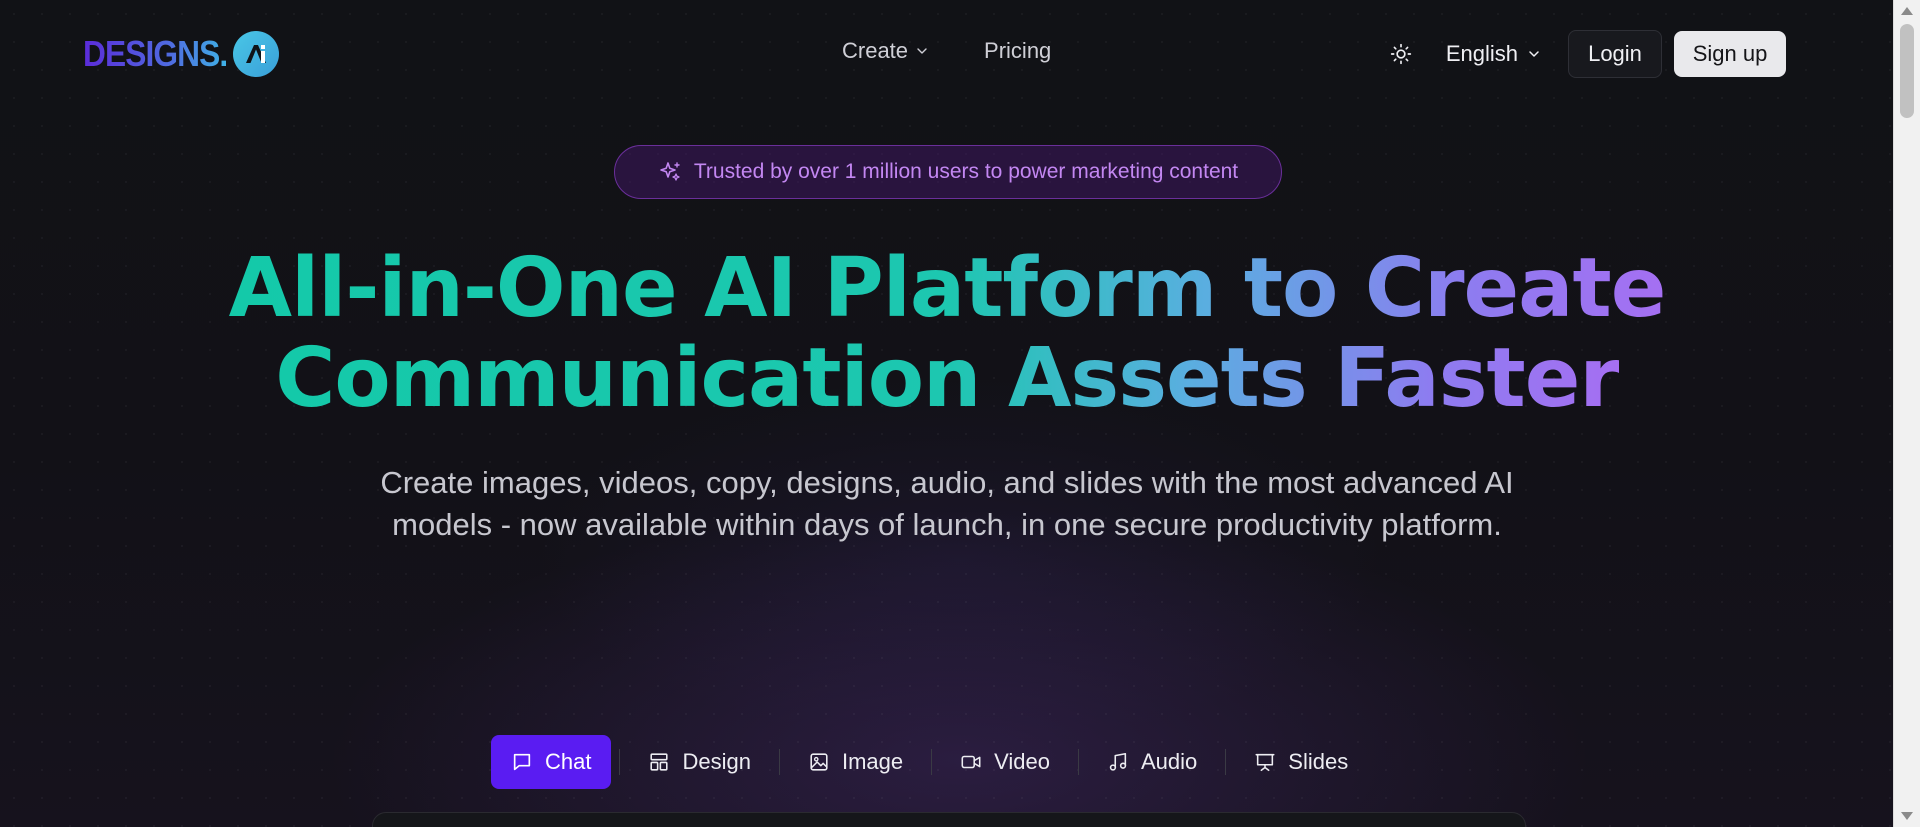 This screenshot has width=1920, height=827. I want to click on tab-image: Image, so click(855, 762).